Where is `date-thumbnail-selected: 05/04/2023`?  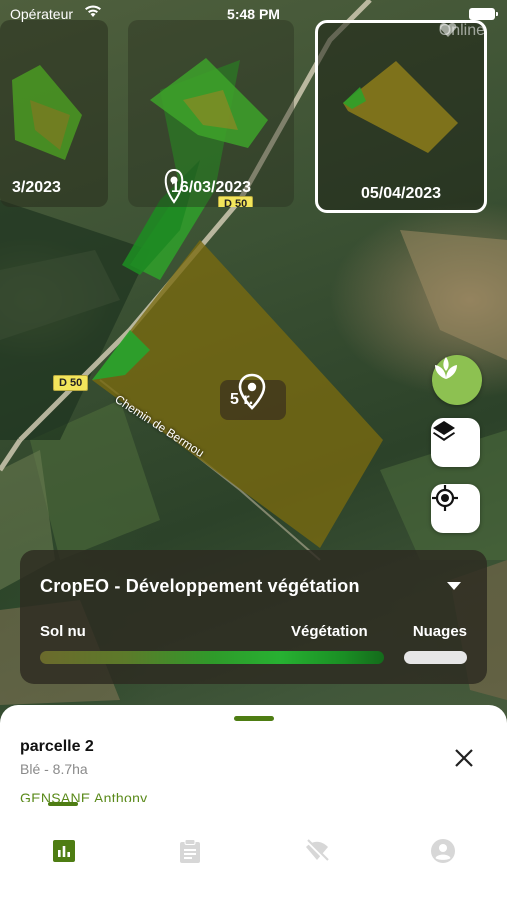
date-thumbnail-selected: 05/04/2023 is located at coordinates (401, 116).